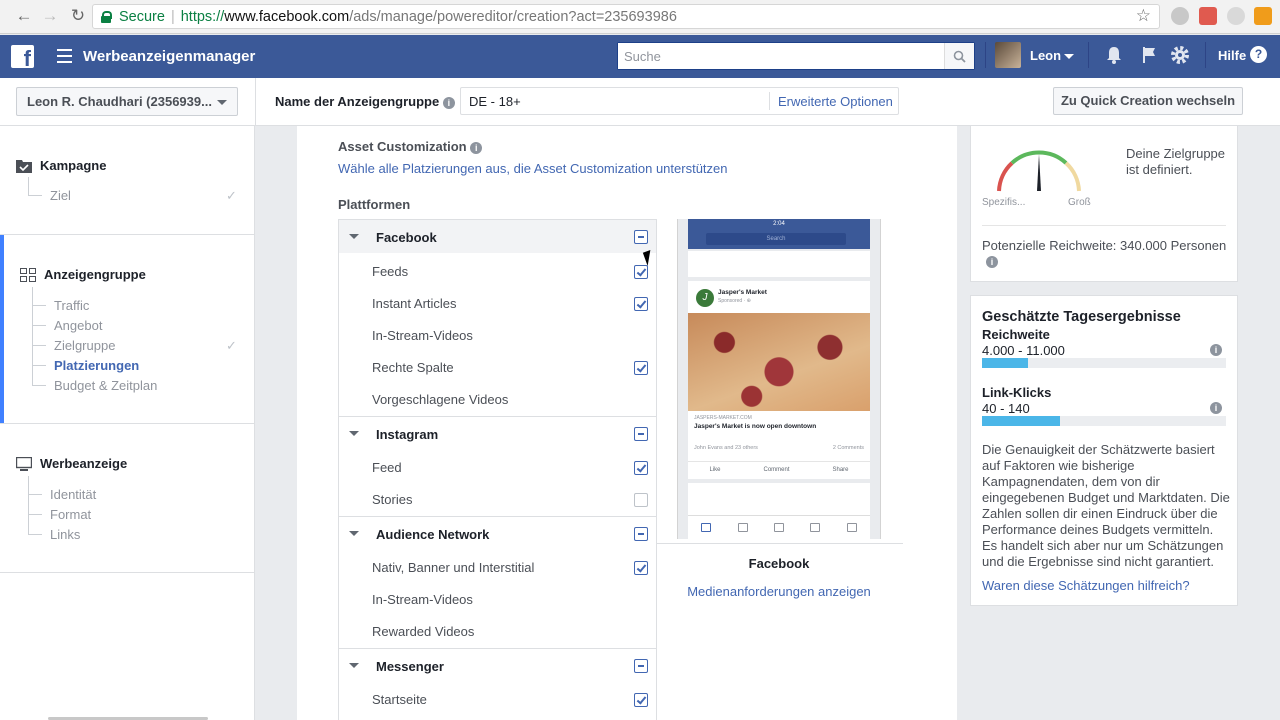  I want to click on back-arrow-icon: ←, so click(24, 16).